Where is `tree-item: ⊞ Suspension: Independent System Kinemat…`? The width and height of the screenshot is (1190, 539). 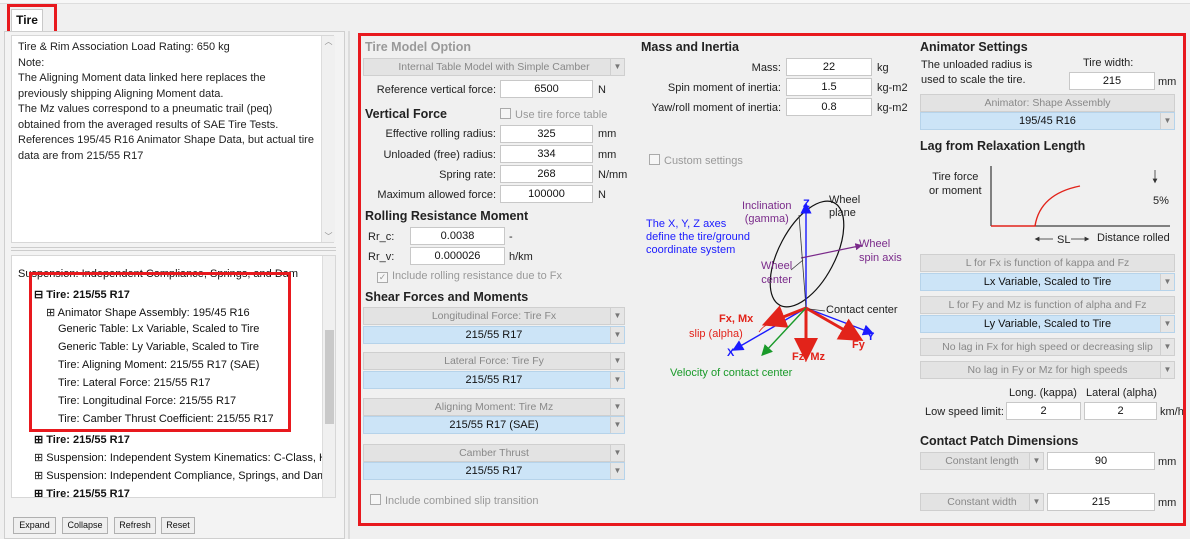 tree-item: ⊞ Suspension: Independent System Kinemat… is located at coordinates (180, 457).